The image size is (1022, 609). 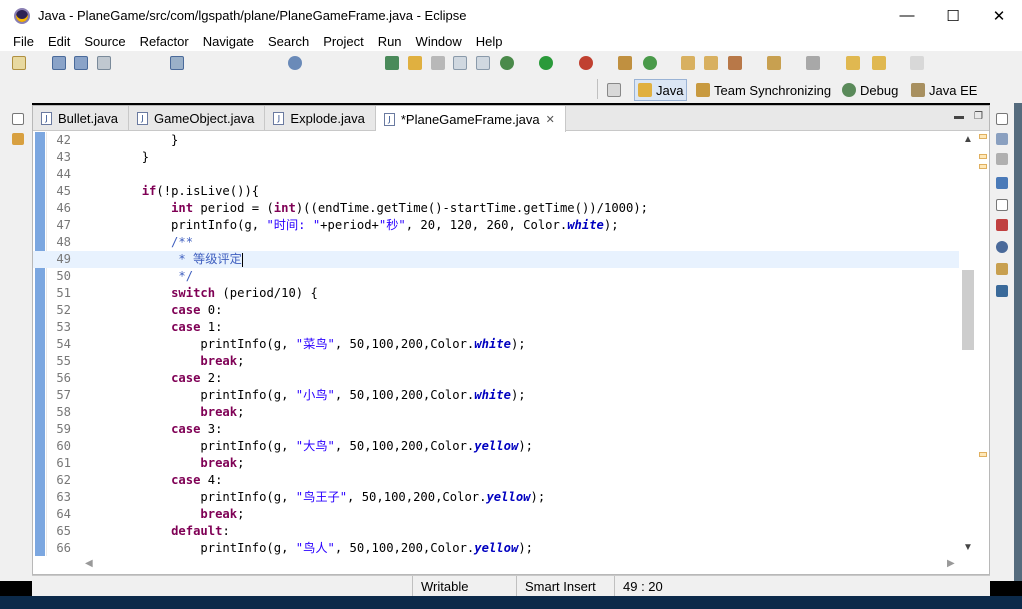 I want to click on maximize-button: ☐, so click(x=953, y=15).